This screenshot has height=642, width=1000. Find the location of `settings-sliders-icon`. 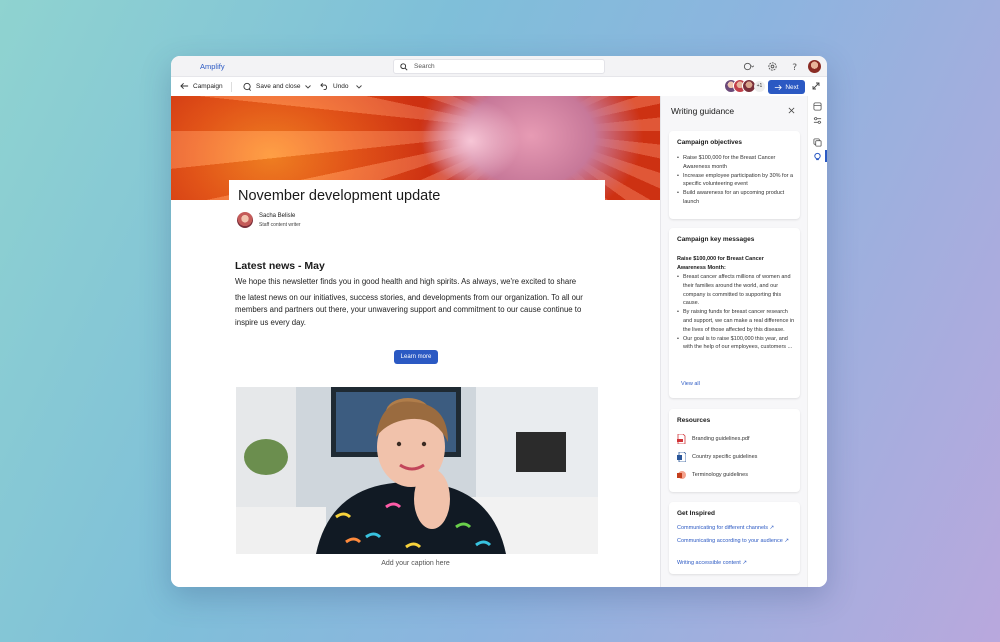

settings-sliders-icon is located at coordinates (817, 120).